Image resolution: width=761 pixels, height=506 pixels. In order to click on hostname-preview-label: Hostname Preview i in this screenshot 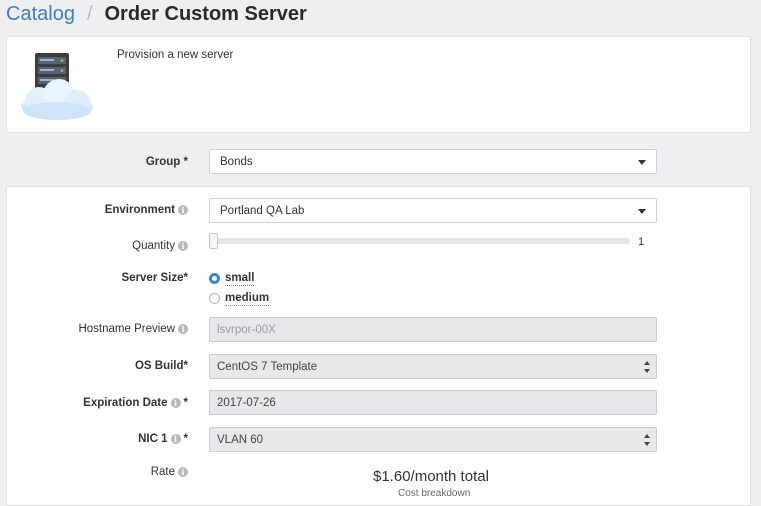, I will do `click(97, 329)`.